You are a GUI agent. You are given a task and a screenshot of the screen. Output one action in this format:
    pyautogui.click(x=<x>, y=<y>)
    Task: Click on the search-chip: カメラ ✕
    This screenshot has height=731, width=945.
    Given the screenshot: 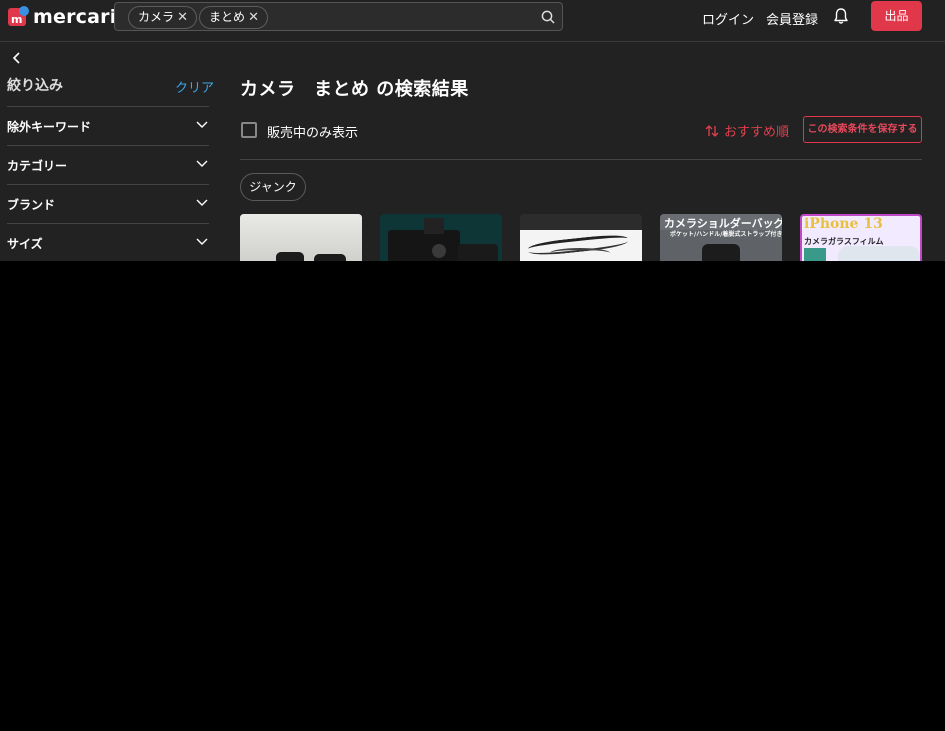 What is the action you would take?
    pyautogui.click(x=162, y=17)
    